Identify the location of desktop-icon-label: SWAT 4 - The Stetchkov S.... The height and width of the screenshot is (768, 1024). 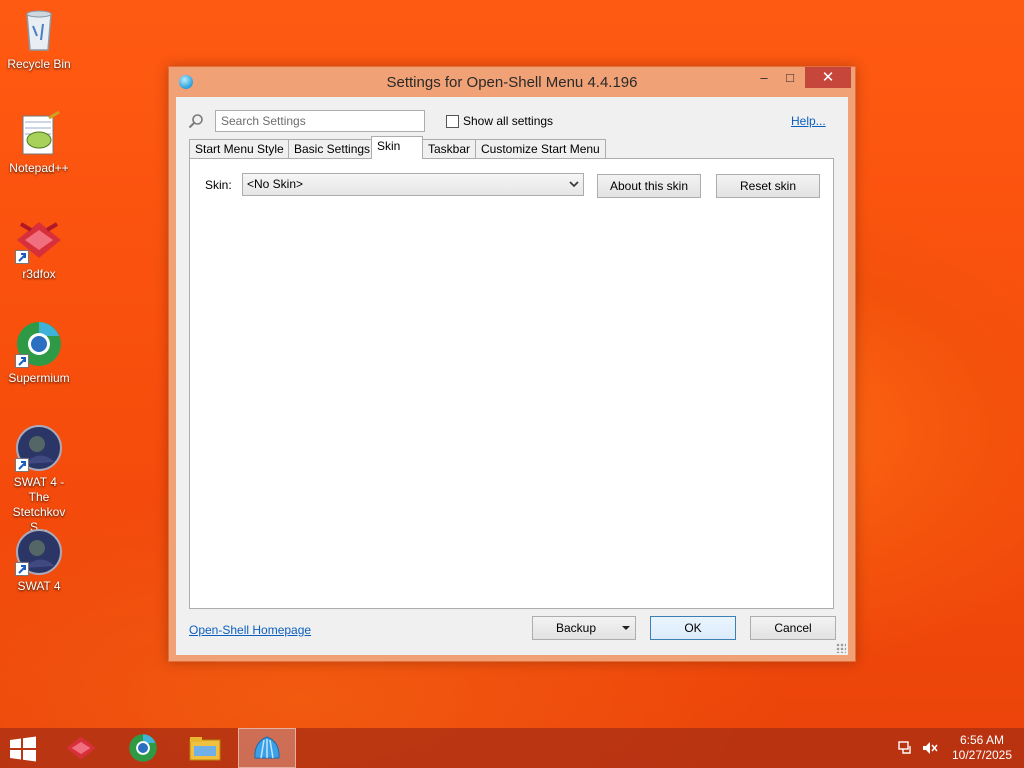
(39, 504).